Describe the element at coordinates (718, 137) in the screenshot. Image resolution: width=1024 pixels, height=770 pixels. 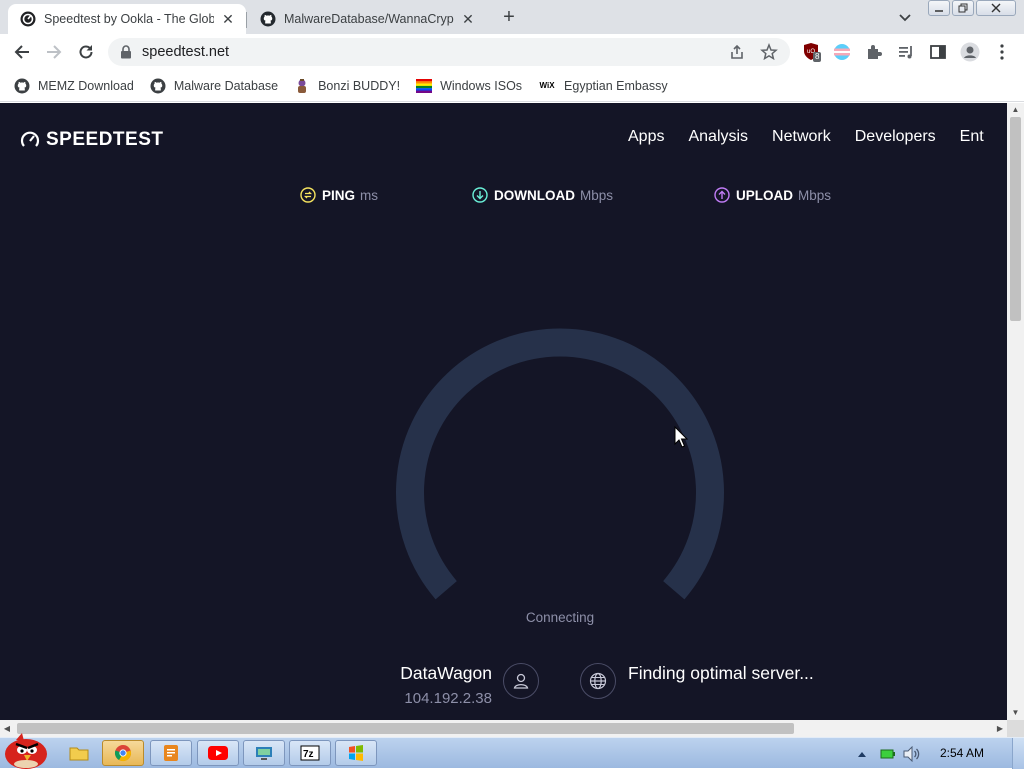
I see `nav-analysis: Analysis` at that location.